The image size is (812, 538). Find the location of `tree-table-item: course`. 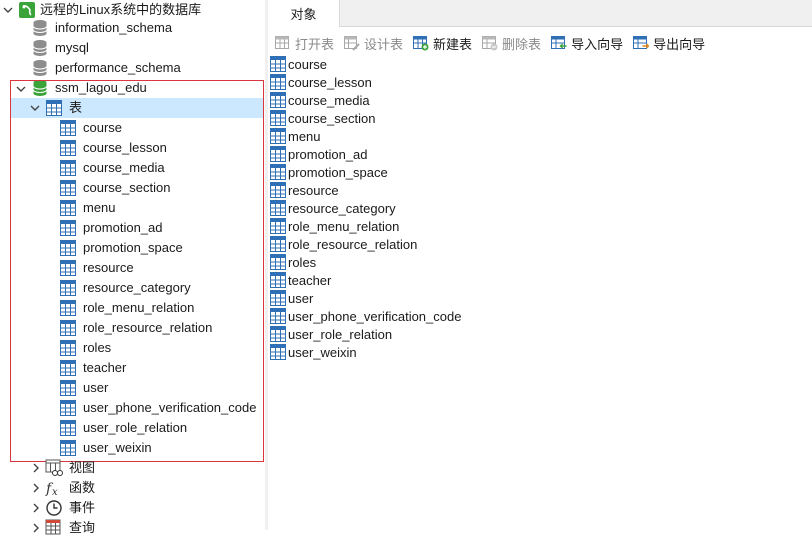

tree-table-item: course is located at coordinates (90, 128).